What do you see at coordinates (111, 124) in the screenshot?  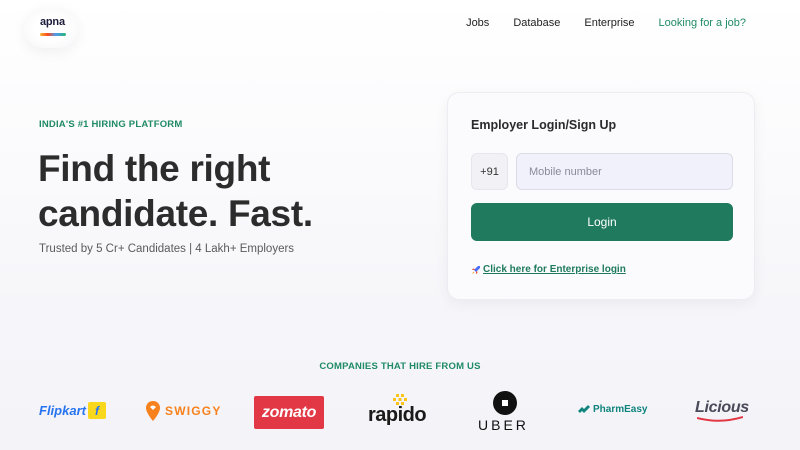 I see `hero-tagline: INDIA'S #1 HIRING PLATFORM` at bounding box center [111, 124].